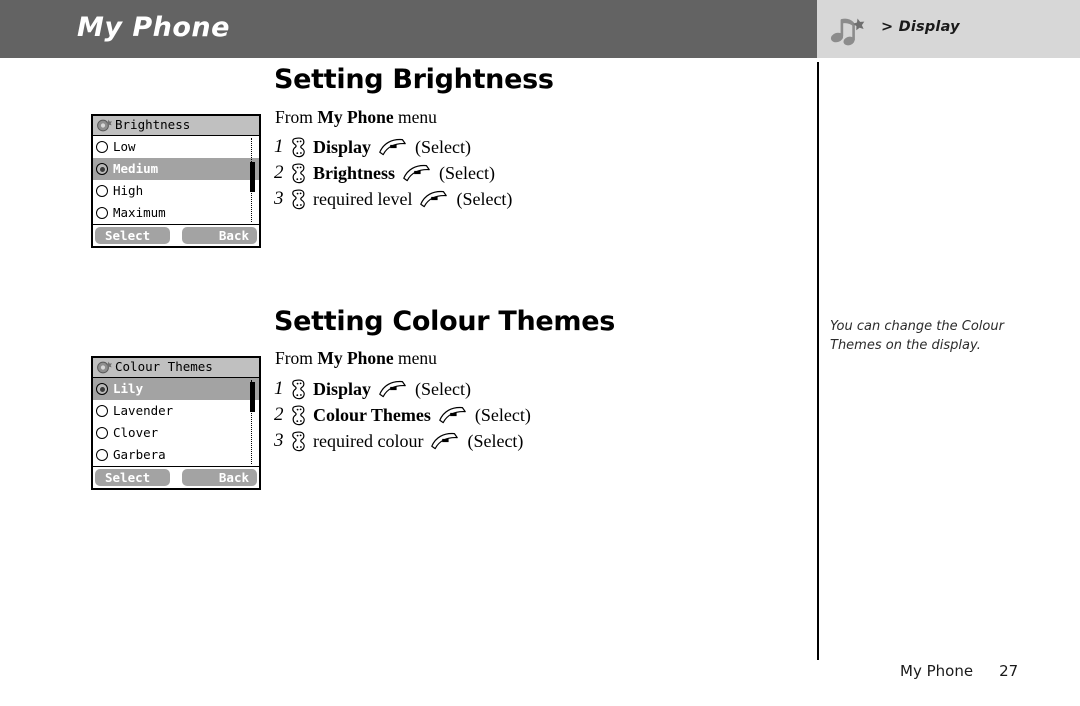 The width and height of the screenshot is (1080, 706). I want to click on step-item: 2 Brightness (Select), so click(393, 173).